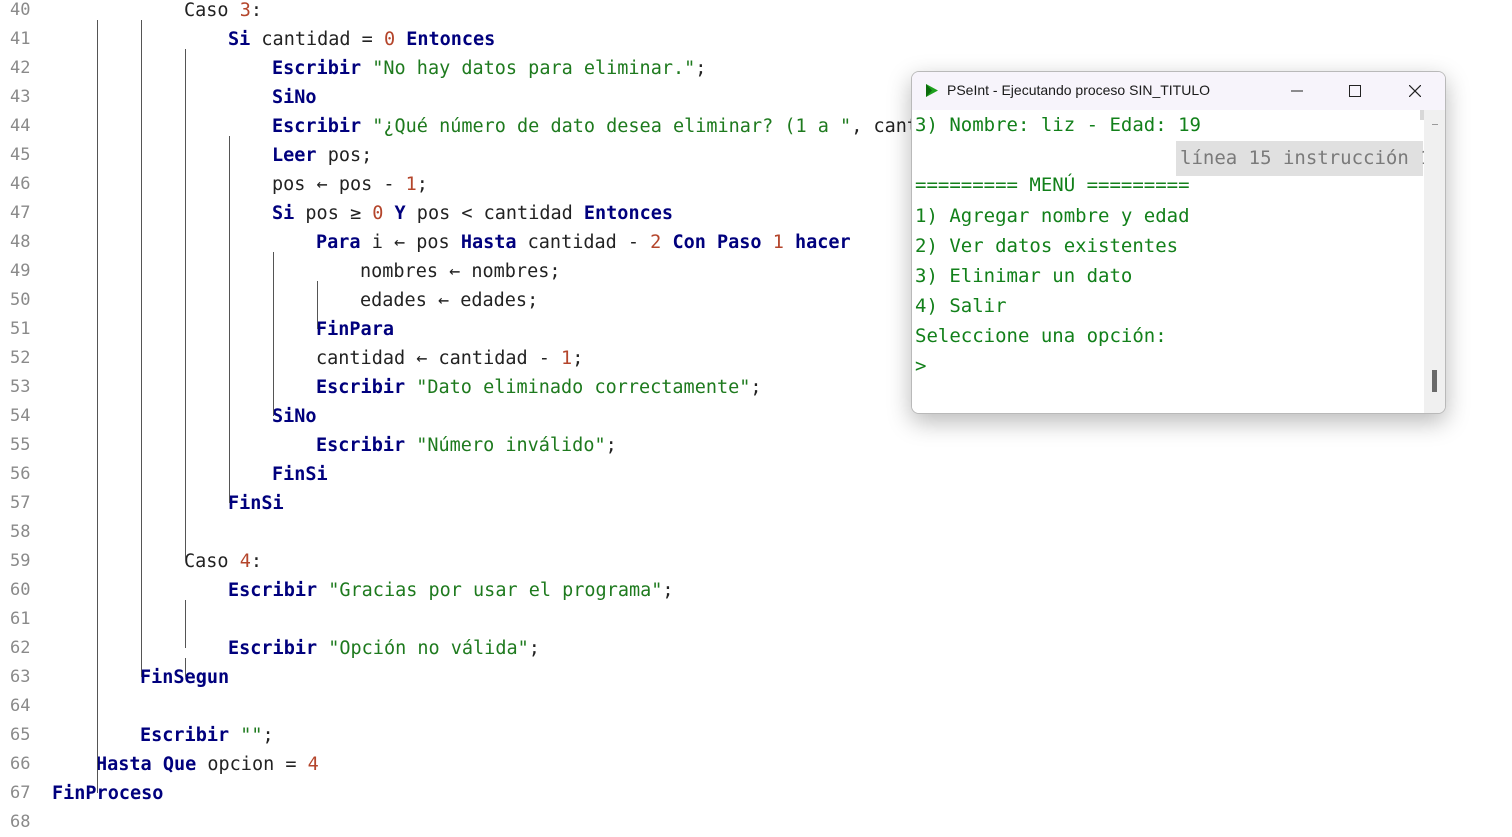  Describe the element at coordinates (466, 445) in the screenshot. I see `code-text: Escribir "Número inválido";` at that location.